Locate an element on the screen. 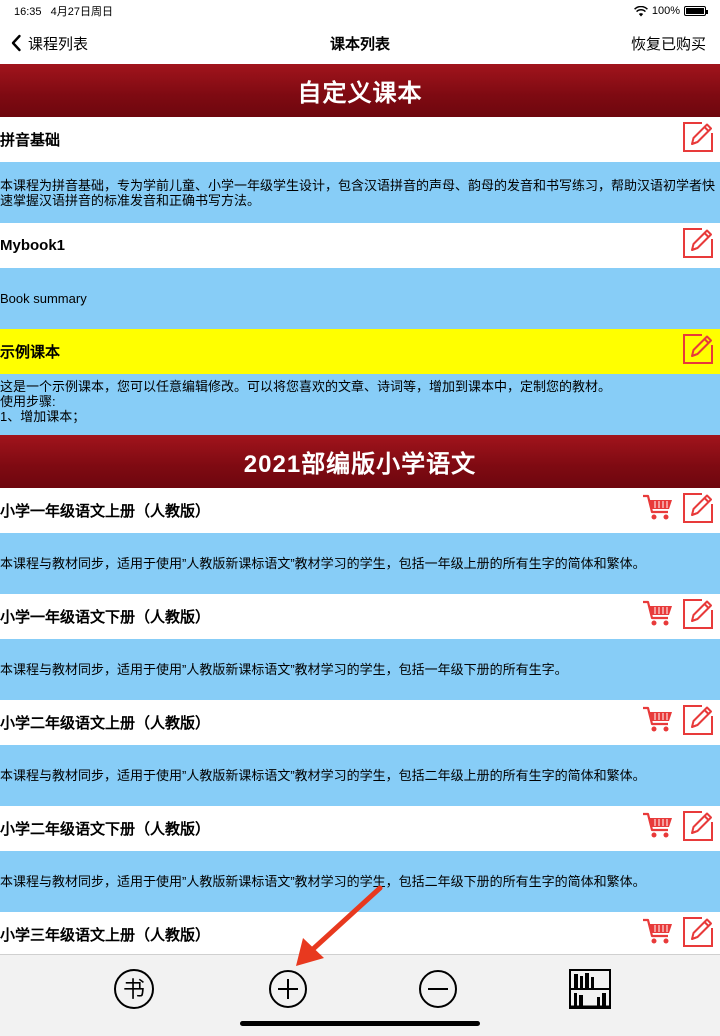  remove-book-button is located at coordinates (438, 989).